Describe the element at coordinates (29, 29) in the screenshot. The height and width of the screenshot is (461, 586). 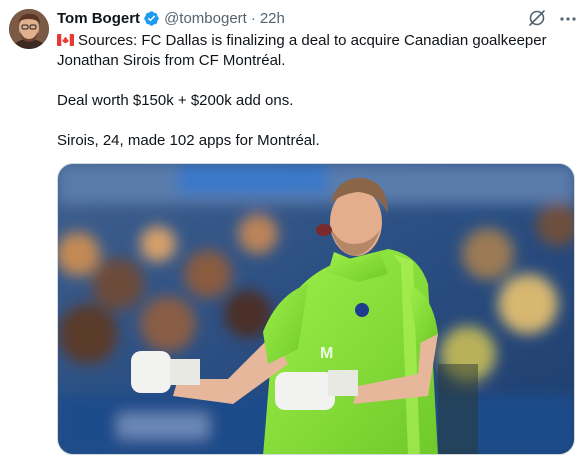
I see `author-avatar` at that location.